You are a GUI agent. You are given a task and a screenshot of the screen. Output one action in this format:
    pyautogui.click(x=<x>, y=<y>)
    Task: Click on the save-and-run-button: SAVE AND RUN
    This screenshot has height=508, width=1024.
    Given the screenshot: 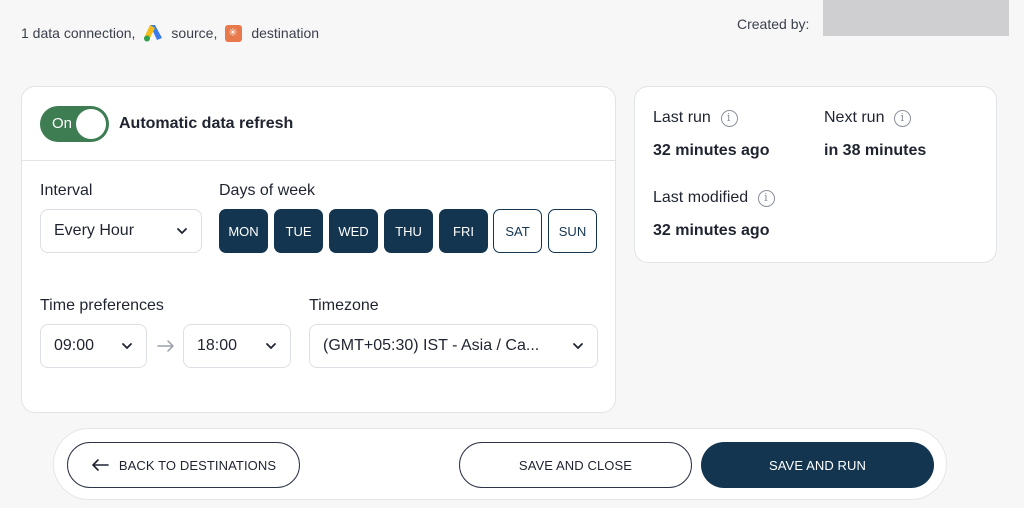 What is the action you would take?
    pyautogui.click(x=817, y=465)
    